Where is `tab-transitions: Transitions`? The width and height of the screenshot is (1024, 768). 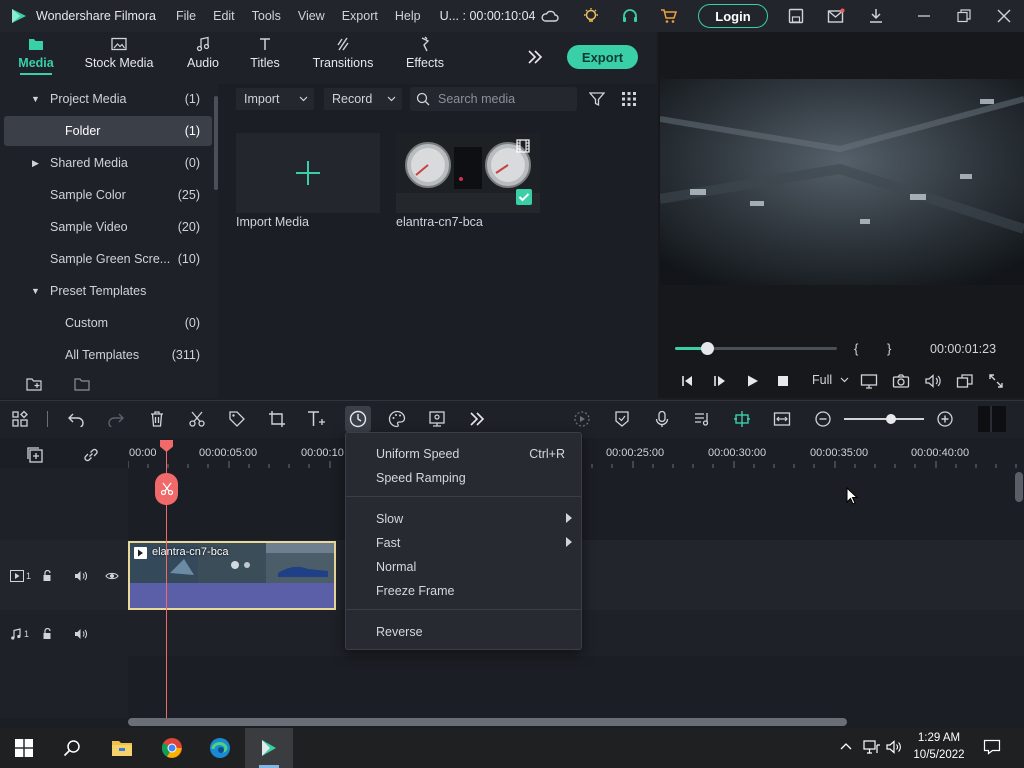
tab-transitions: Transitions is located at coordinates (343, 58).